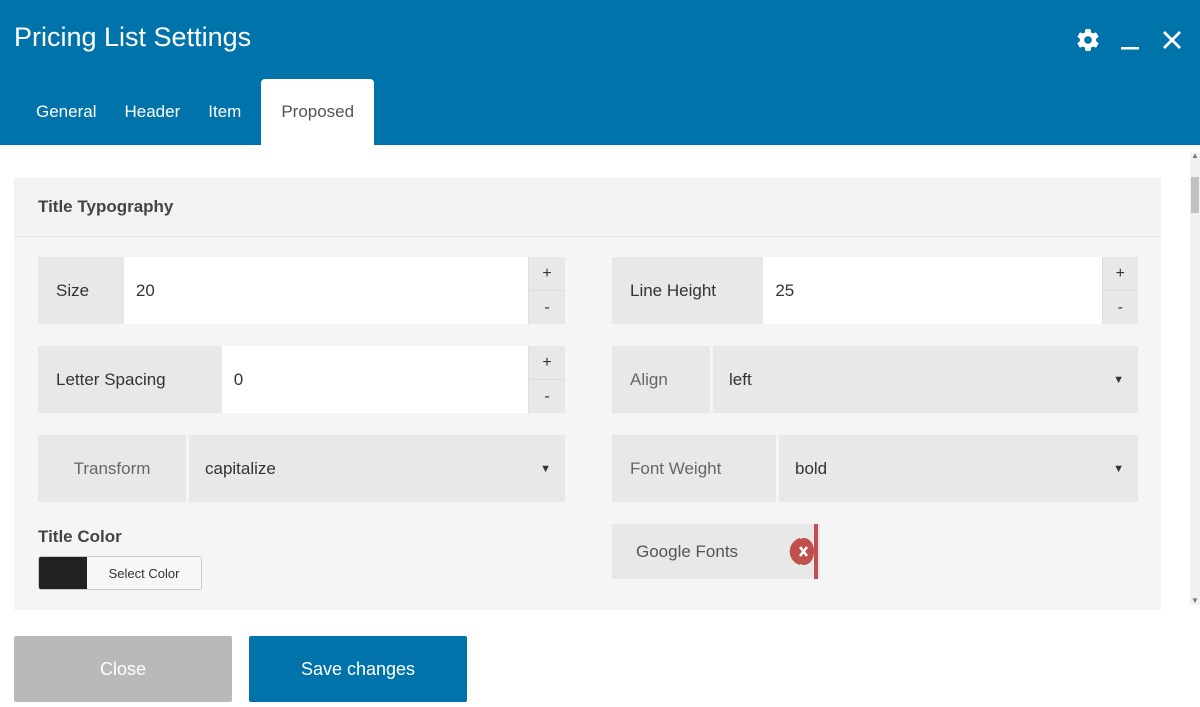 This screenshot has width=1200, height=707. Describe the element at coordinates (224, 112) in the screenshot. I see `tab-item: Item` at that location.